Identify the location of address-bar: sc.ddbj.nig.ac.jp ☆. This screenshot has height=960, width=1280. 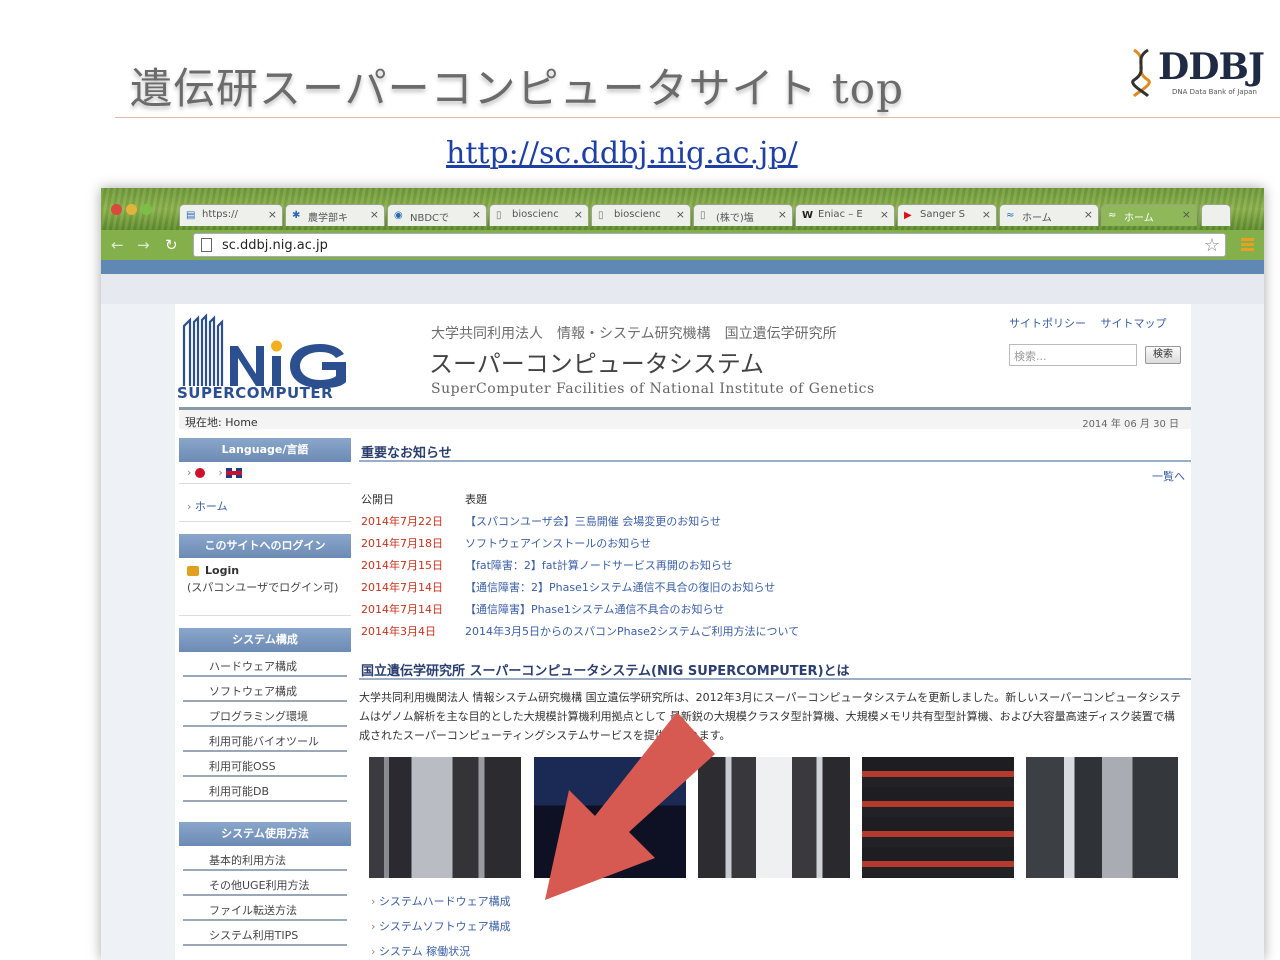
(709, 245).